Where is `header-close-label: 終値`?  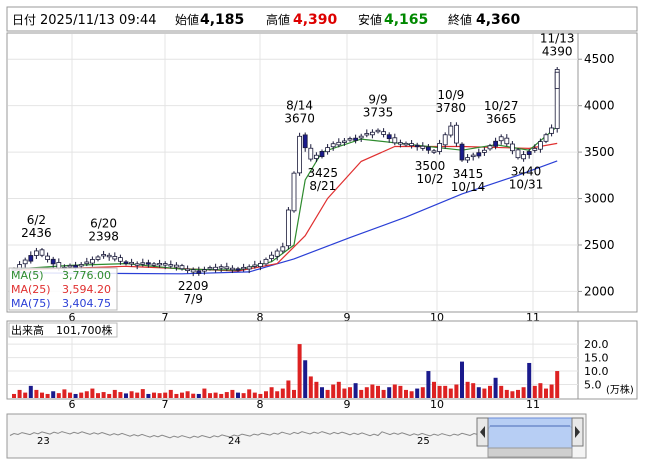 header-close-label: 終値 is located at coordinates (460, 19).